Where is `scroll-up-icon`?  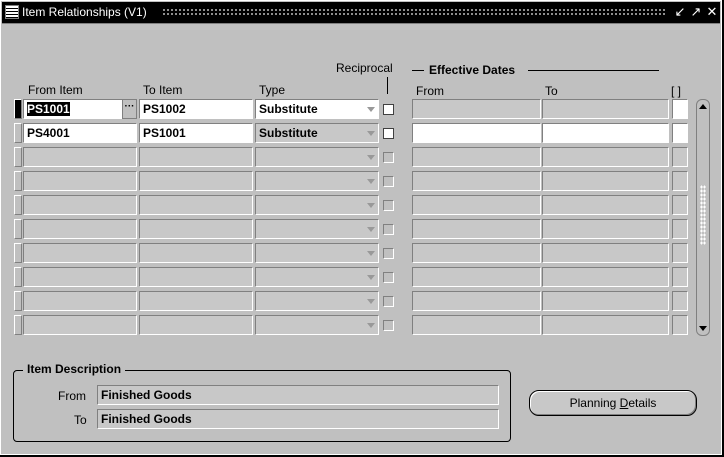
scroll-up-icon is located at coordinates (703, 106).